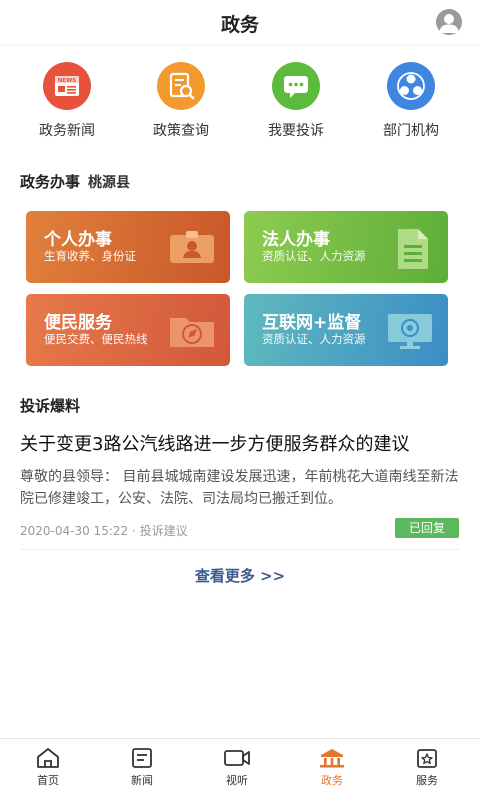 The width and height of the screenshot is (480, 800). What do you see at coordinates (427, 758) in the screenshot?
I see `service-icon` at bounding box center [427, 758].